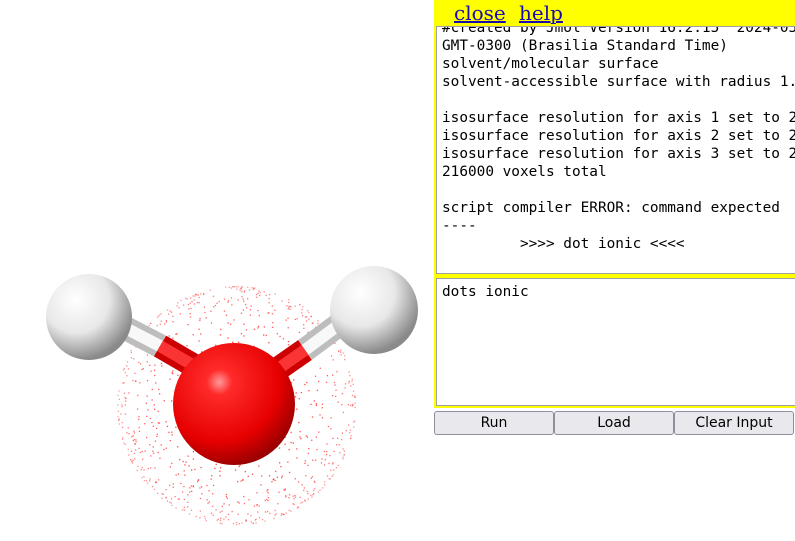 The height and width of the screenshot is (541, 795). Describe the element at coordinates (734, 423) in the screenshot. I see `clear-input-button: Clear Input` at that location.